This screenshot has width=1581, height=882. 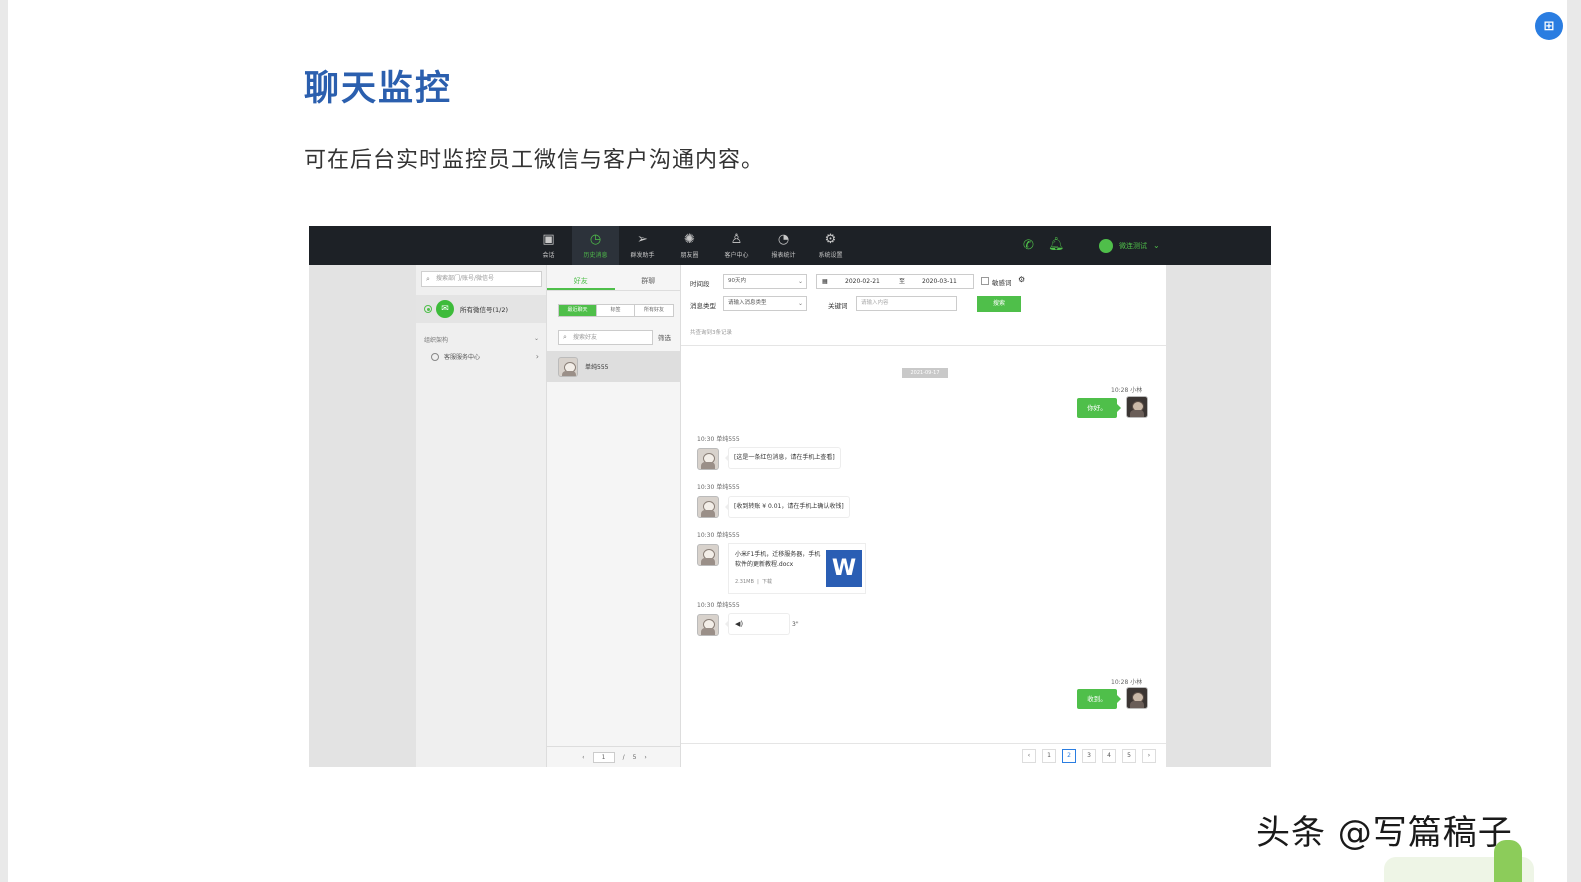 I want to click on date-separator: 至, so click(x=902, y=281).